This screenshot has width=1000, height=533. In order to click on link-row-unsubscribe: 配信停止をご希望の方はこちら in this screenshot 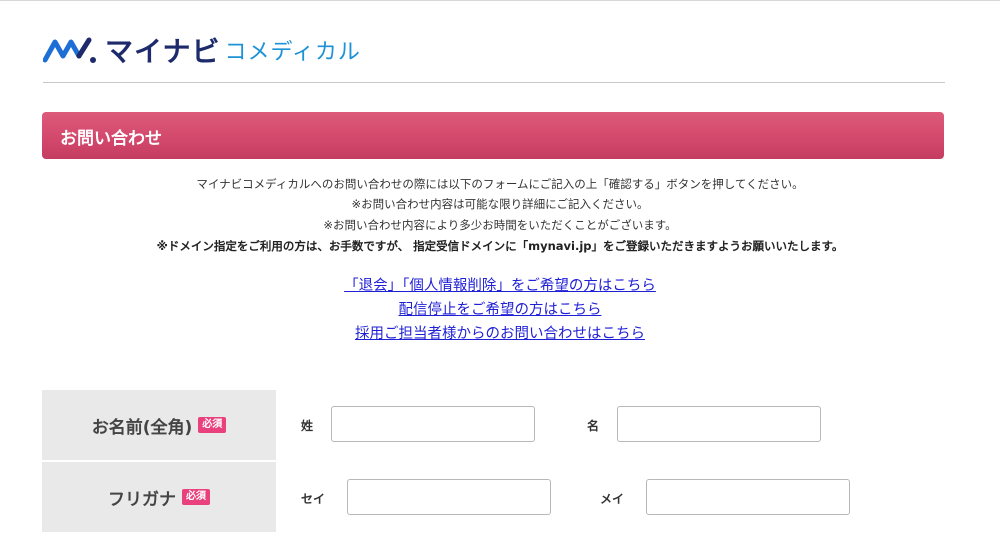, I will do `click(500, 310)`.